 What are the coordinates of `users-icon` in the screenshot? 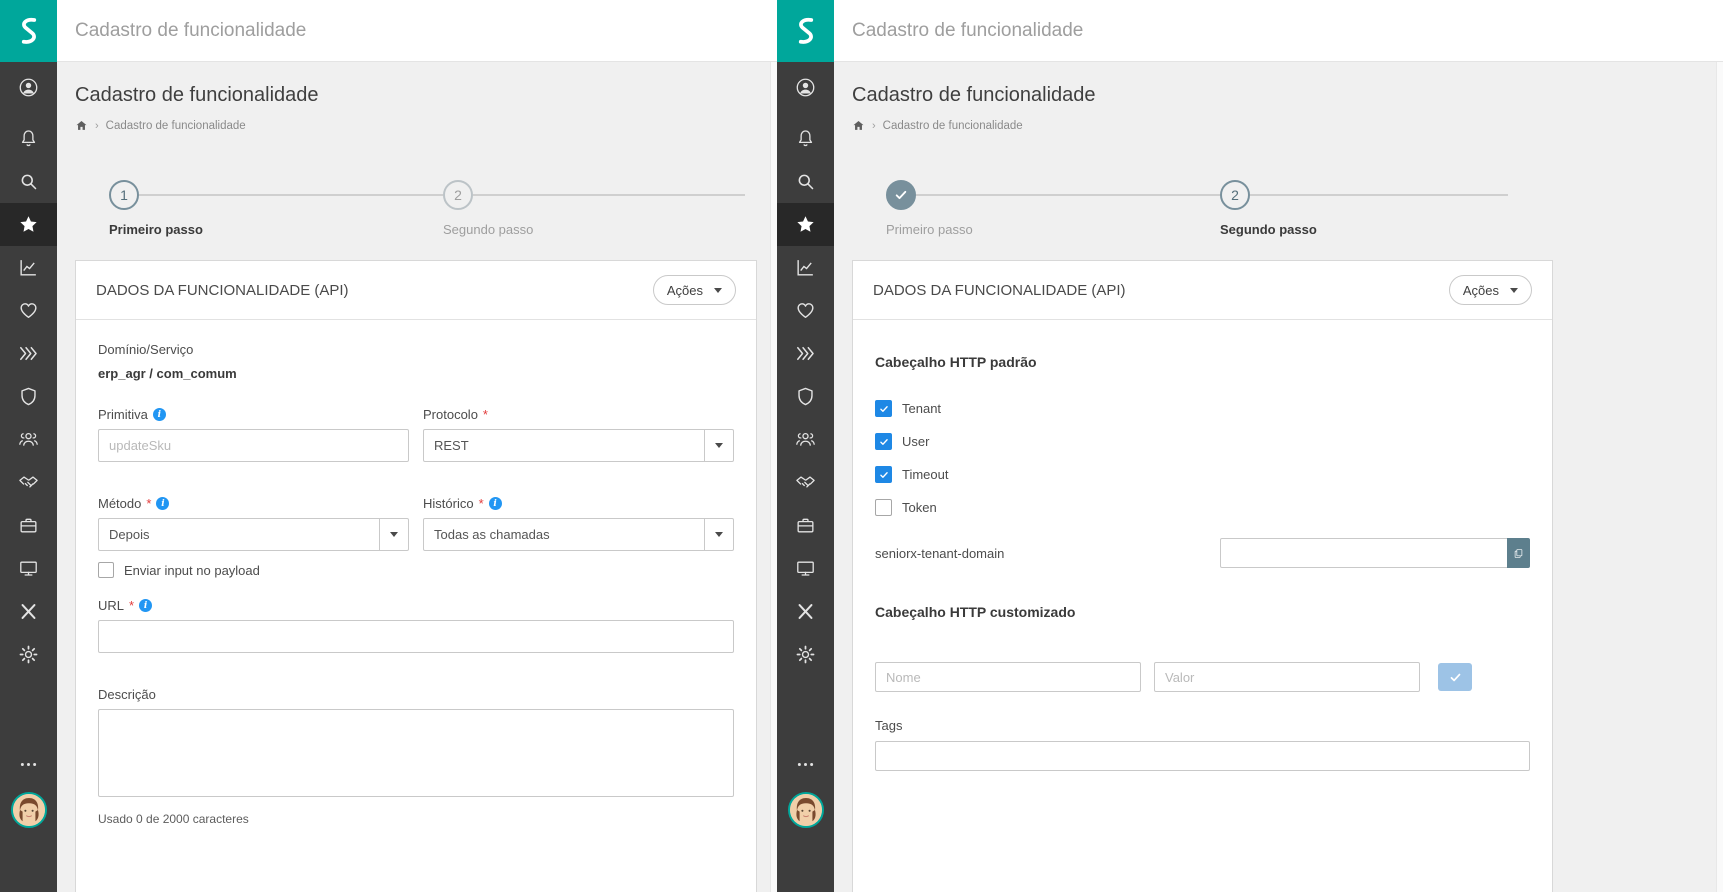 It's located at (805, 439).